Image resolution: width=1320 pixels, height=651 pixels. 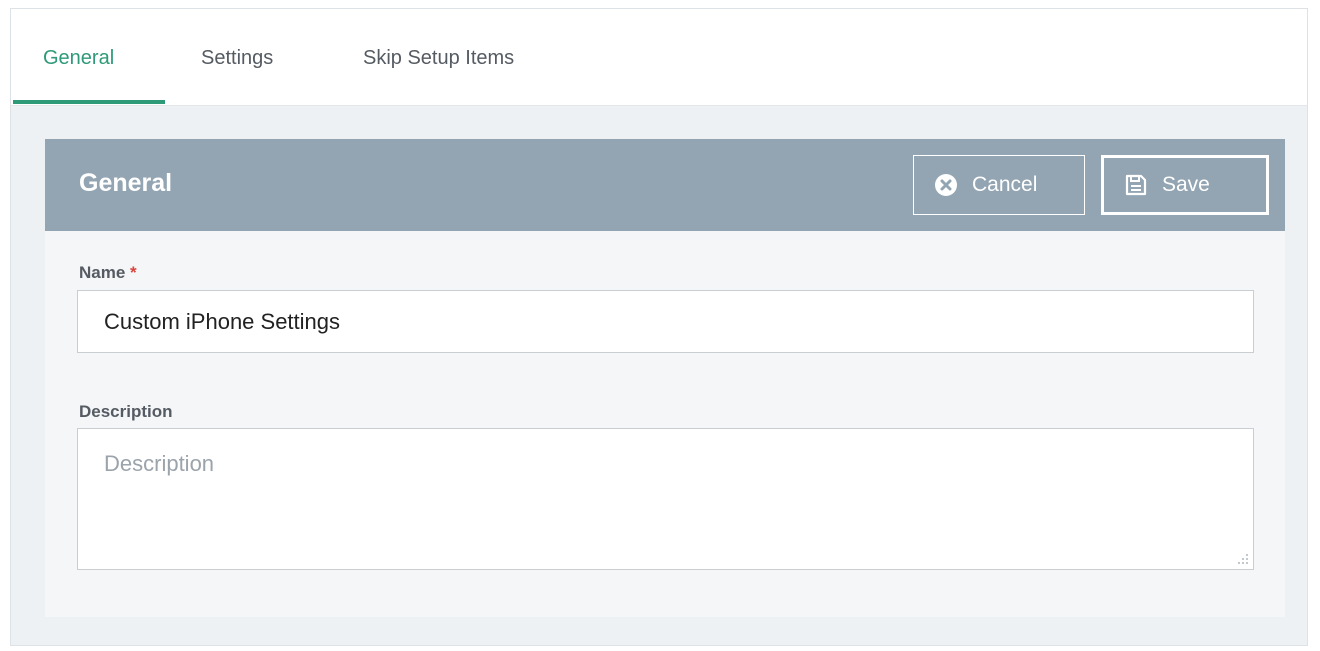 I want to click on floppy-disk-icon, so click(x=1136, y=185).